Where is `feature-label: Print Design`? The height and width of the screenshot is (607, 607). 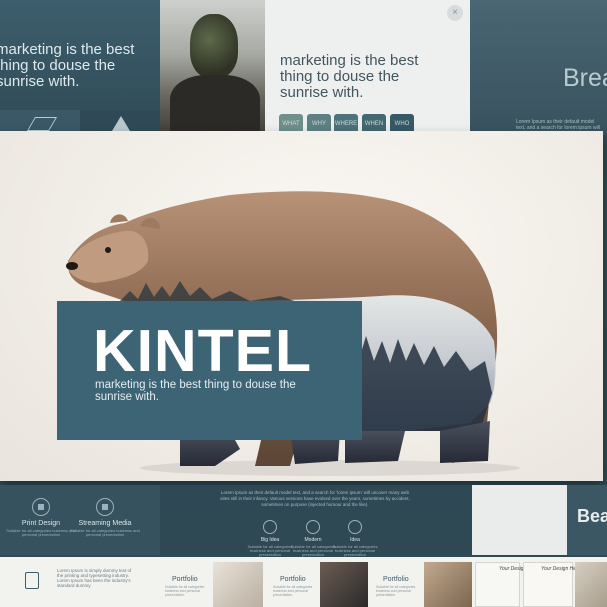 feature-label: Print Design is located at coordinates (41, 523).